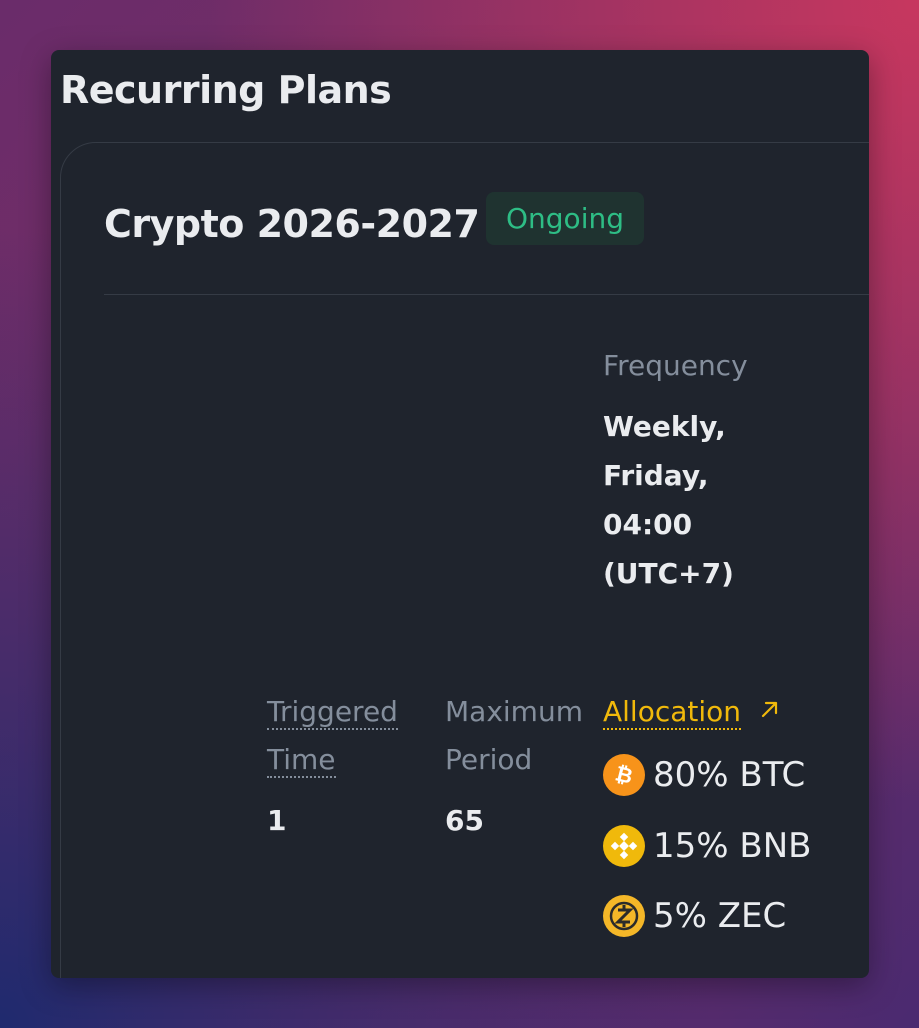 The image size is (919, 1028). I want to click on bitcoin-icon: ₿, so click(624, 775).